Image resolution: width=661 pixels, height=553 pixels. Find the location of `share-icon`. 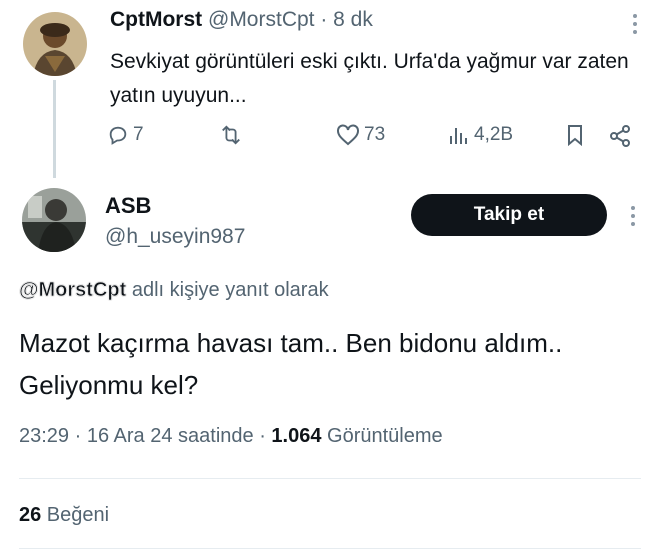

share-icon is located at coordinates (620, 136).